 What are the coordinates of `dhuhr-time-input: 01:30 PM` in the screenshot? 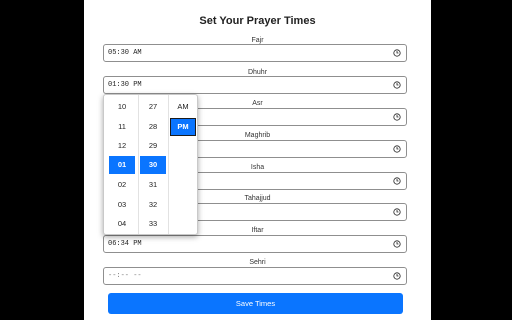 It's located at (255, 85).